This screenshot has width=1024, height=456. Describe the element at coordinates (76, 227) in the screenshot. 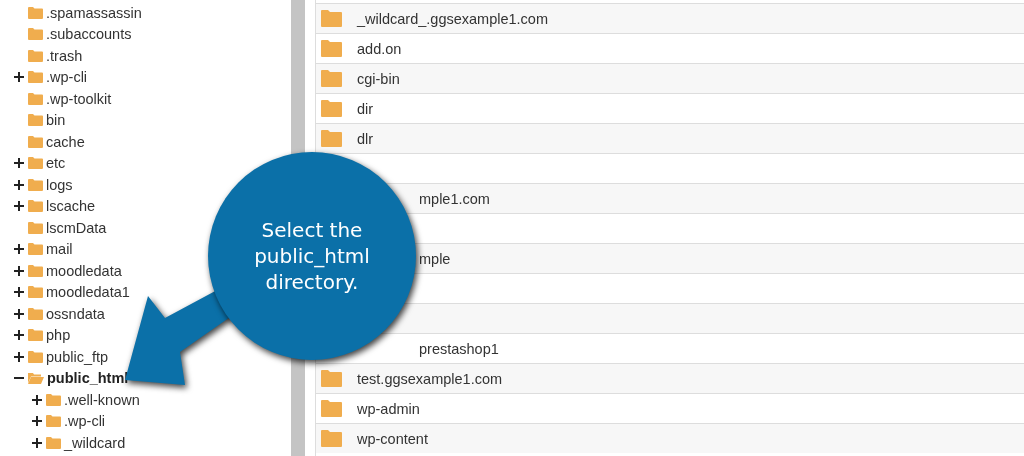

I see `folder-item: lscmData` at that location.